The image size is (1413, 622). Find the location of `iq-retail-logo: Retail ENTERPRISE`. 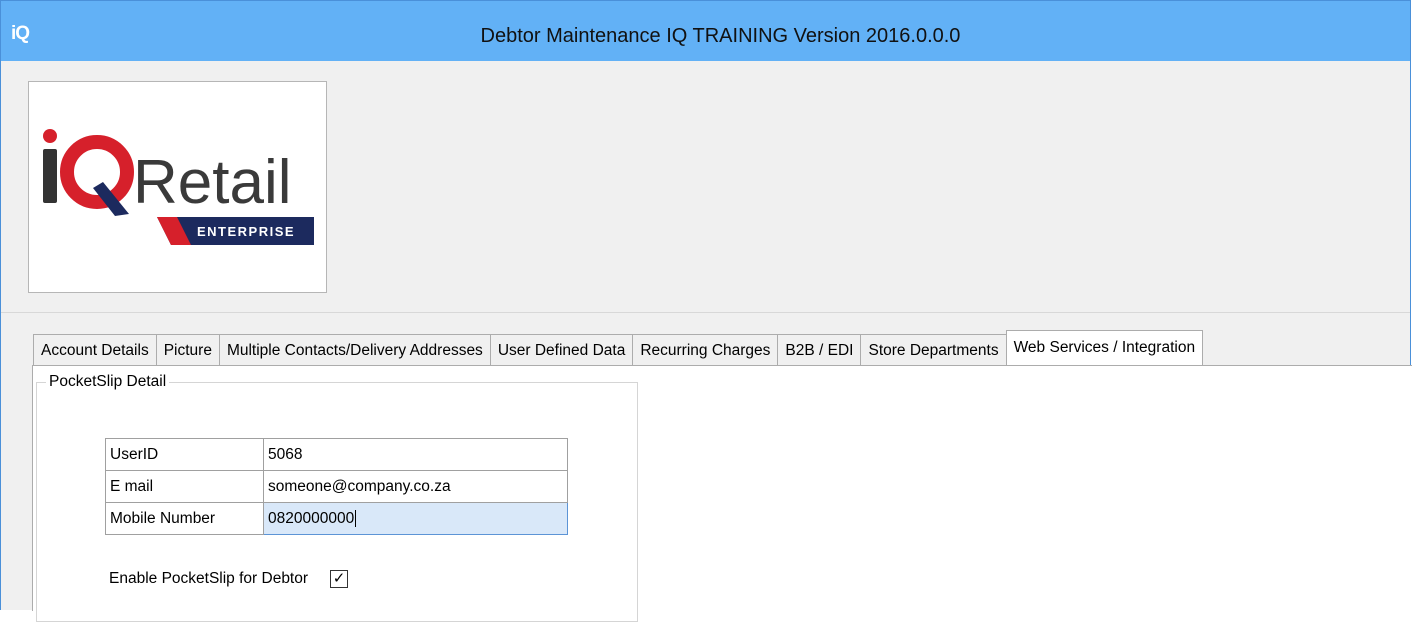

iq-retail-logo: Retail ENTERPRISE is located at coordinates (178, 187).